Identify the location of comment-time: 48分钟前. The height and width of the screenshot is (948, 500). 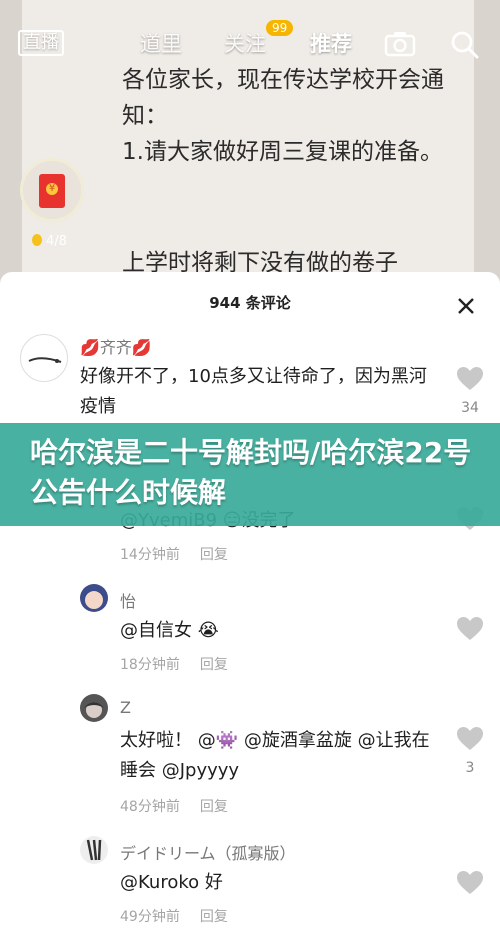
(150, 807).